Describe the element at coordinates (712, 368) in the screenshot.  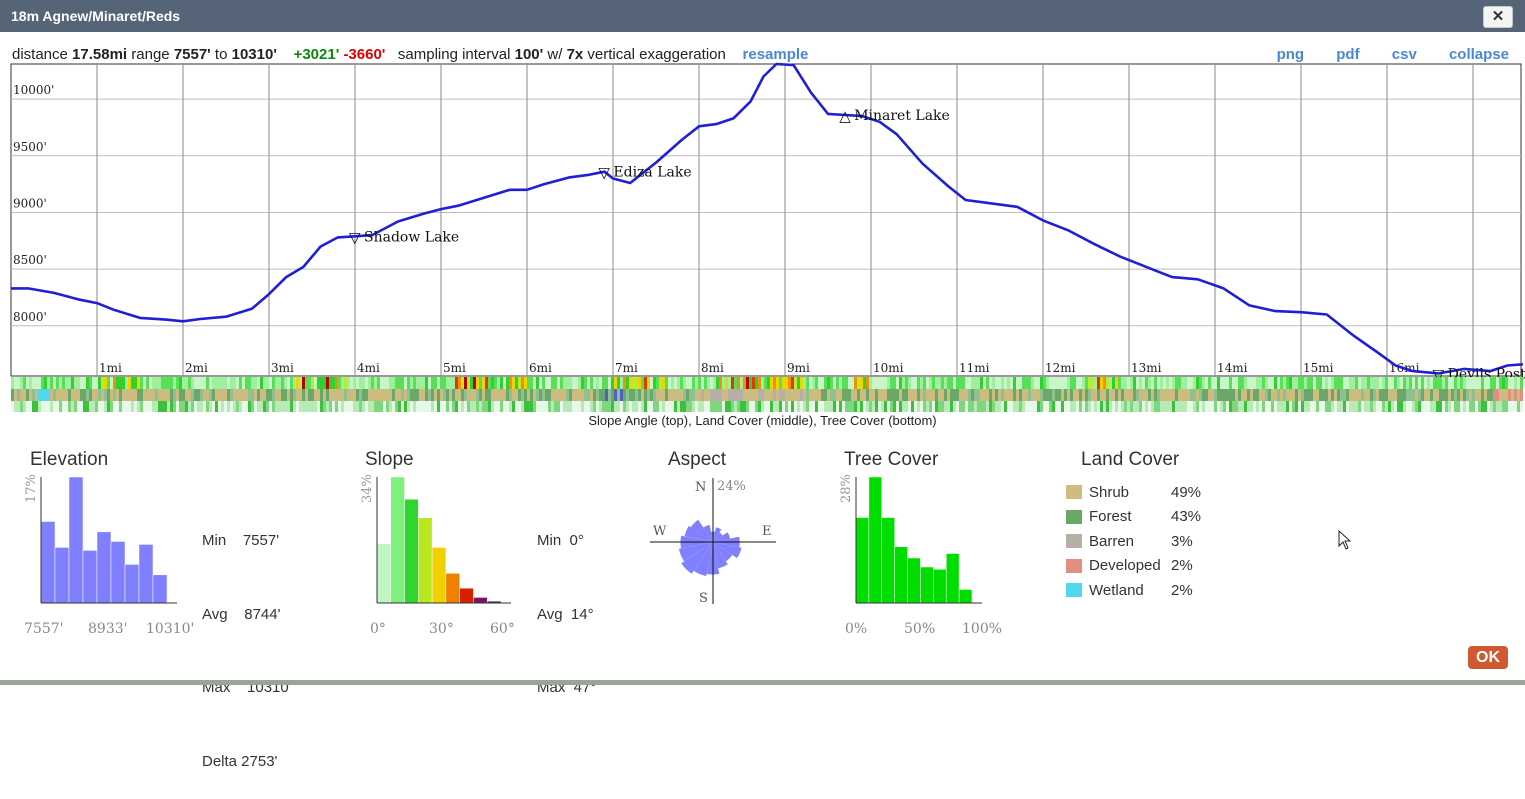
I see `x-tick-label: 8mi` at that location.